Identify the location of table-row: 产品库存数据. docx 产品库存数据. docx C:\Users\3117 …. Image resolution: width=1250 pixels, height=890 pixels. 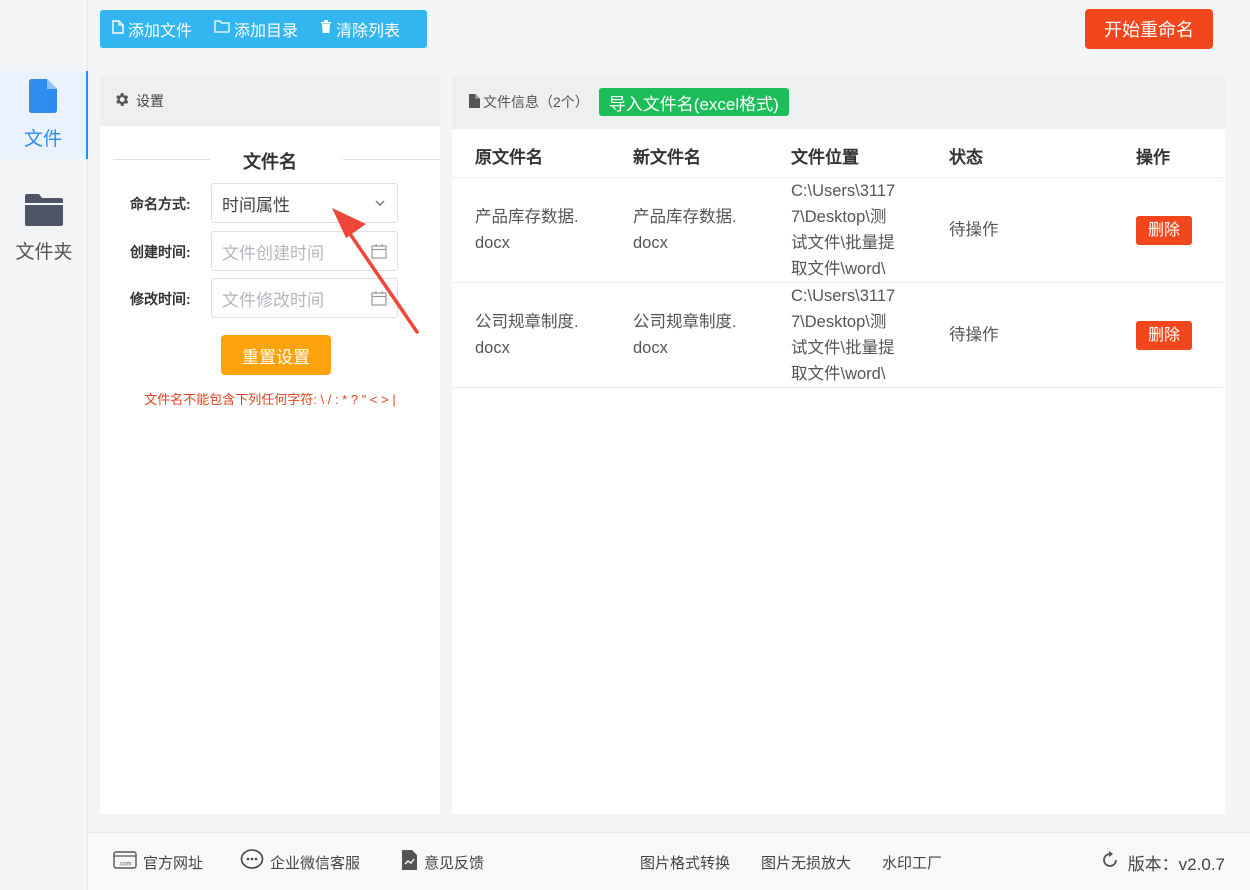
(837, 230).